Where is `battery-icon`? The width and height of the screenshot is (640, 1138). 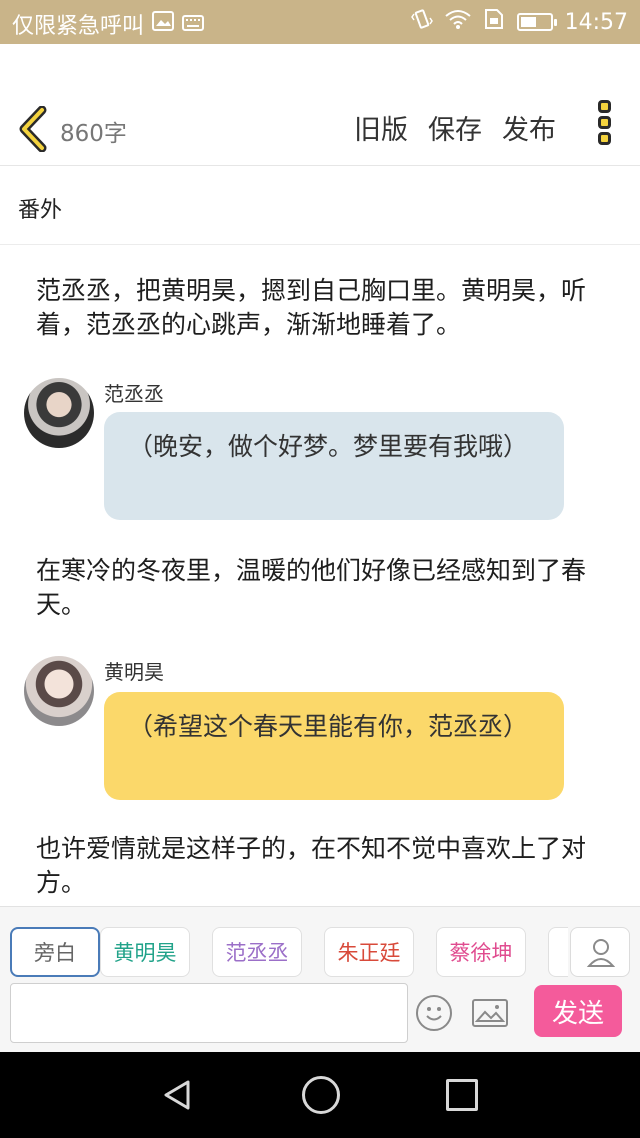 battery-icon is located at coordinates (536, 22).